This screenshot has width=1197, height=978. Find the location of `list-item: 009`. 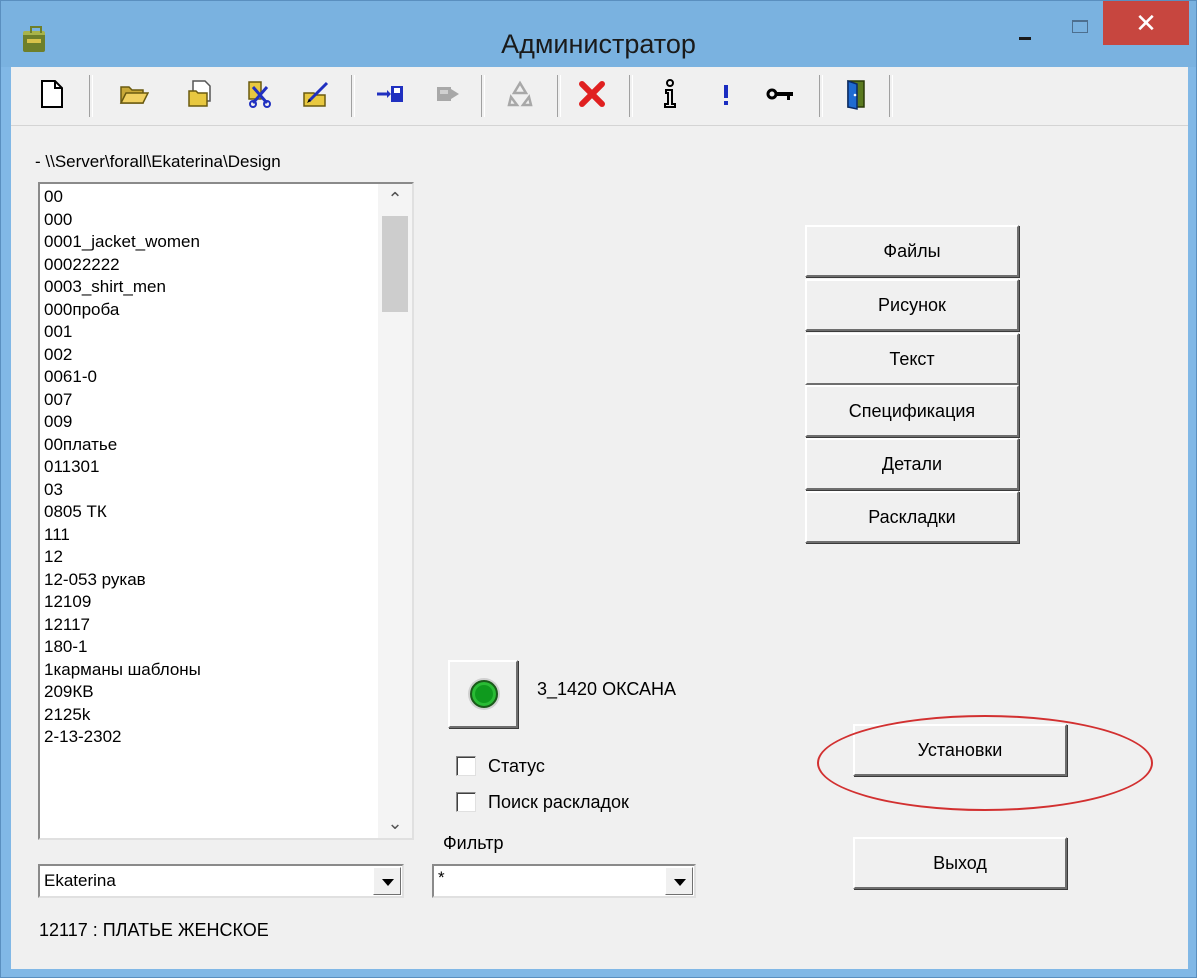

list-item: 009 is located at coordinates (228, 422).